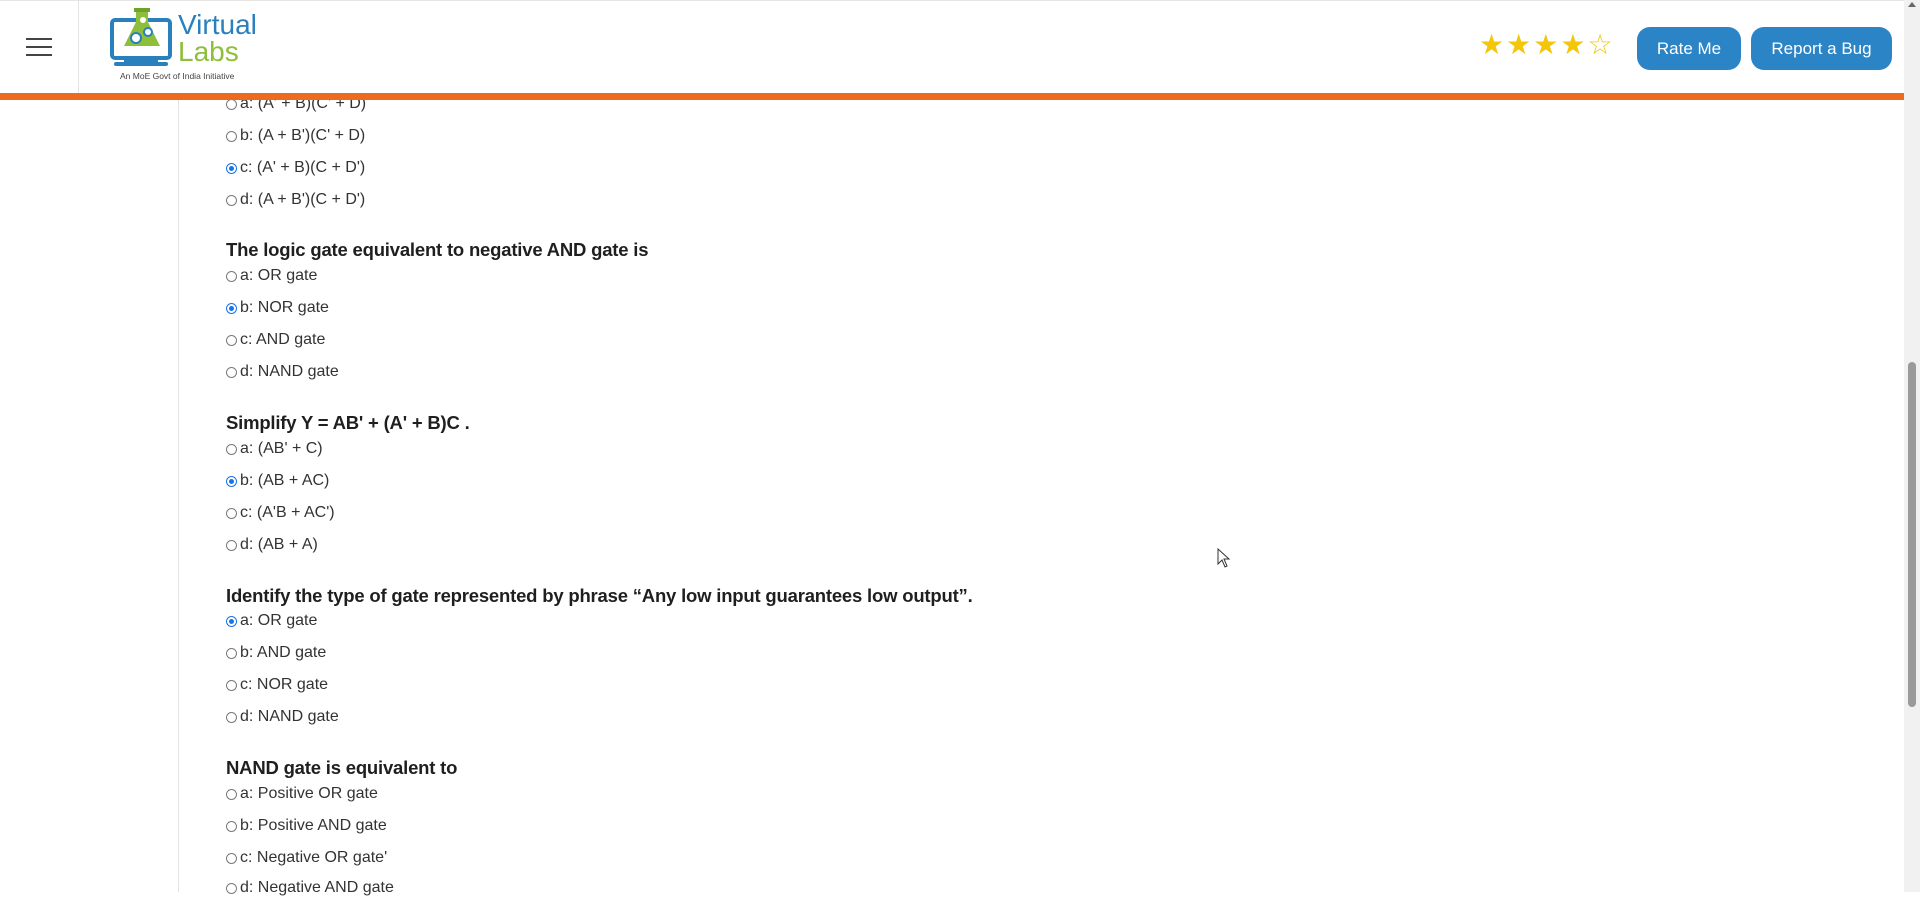 This screenshot has height=898, width=1920. Describe the element at coordinates (177, 76) in the screenshot. I see `logo-tagline: An MoE Govt of India Initiative` at that location.